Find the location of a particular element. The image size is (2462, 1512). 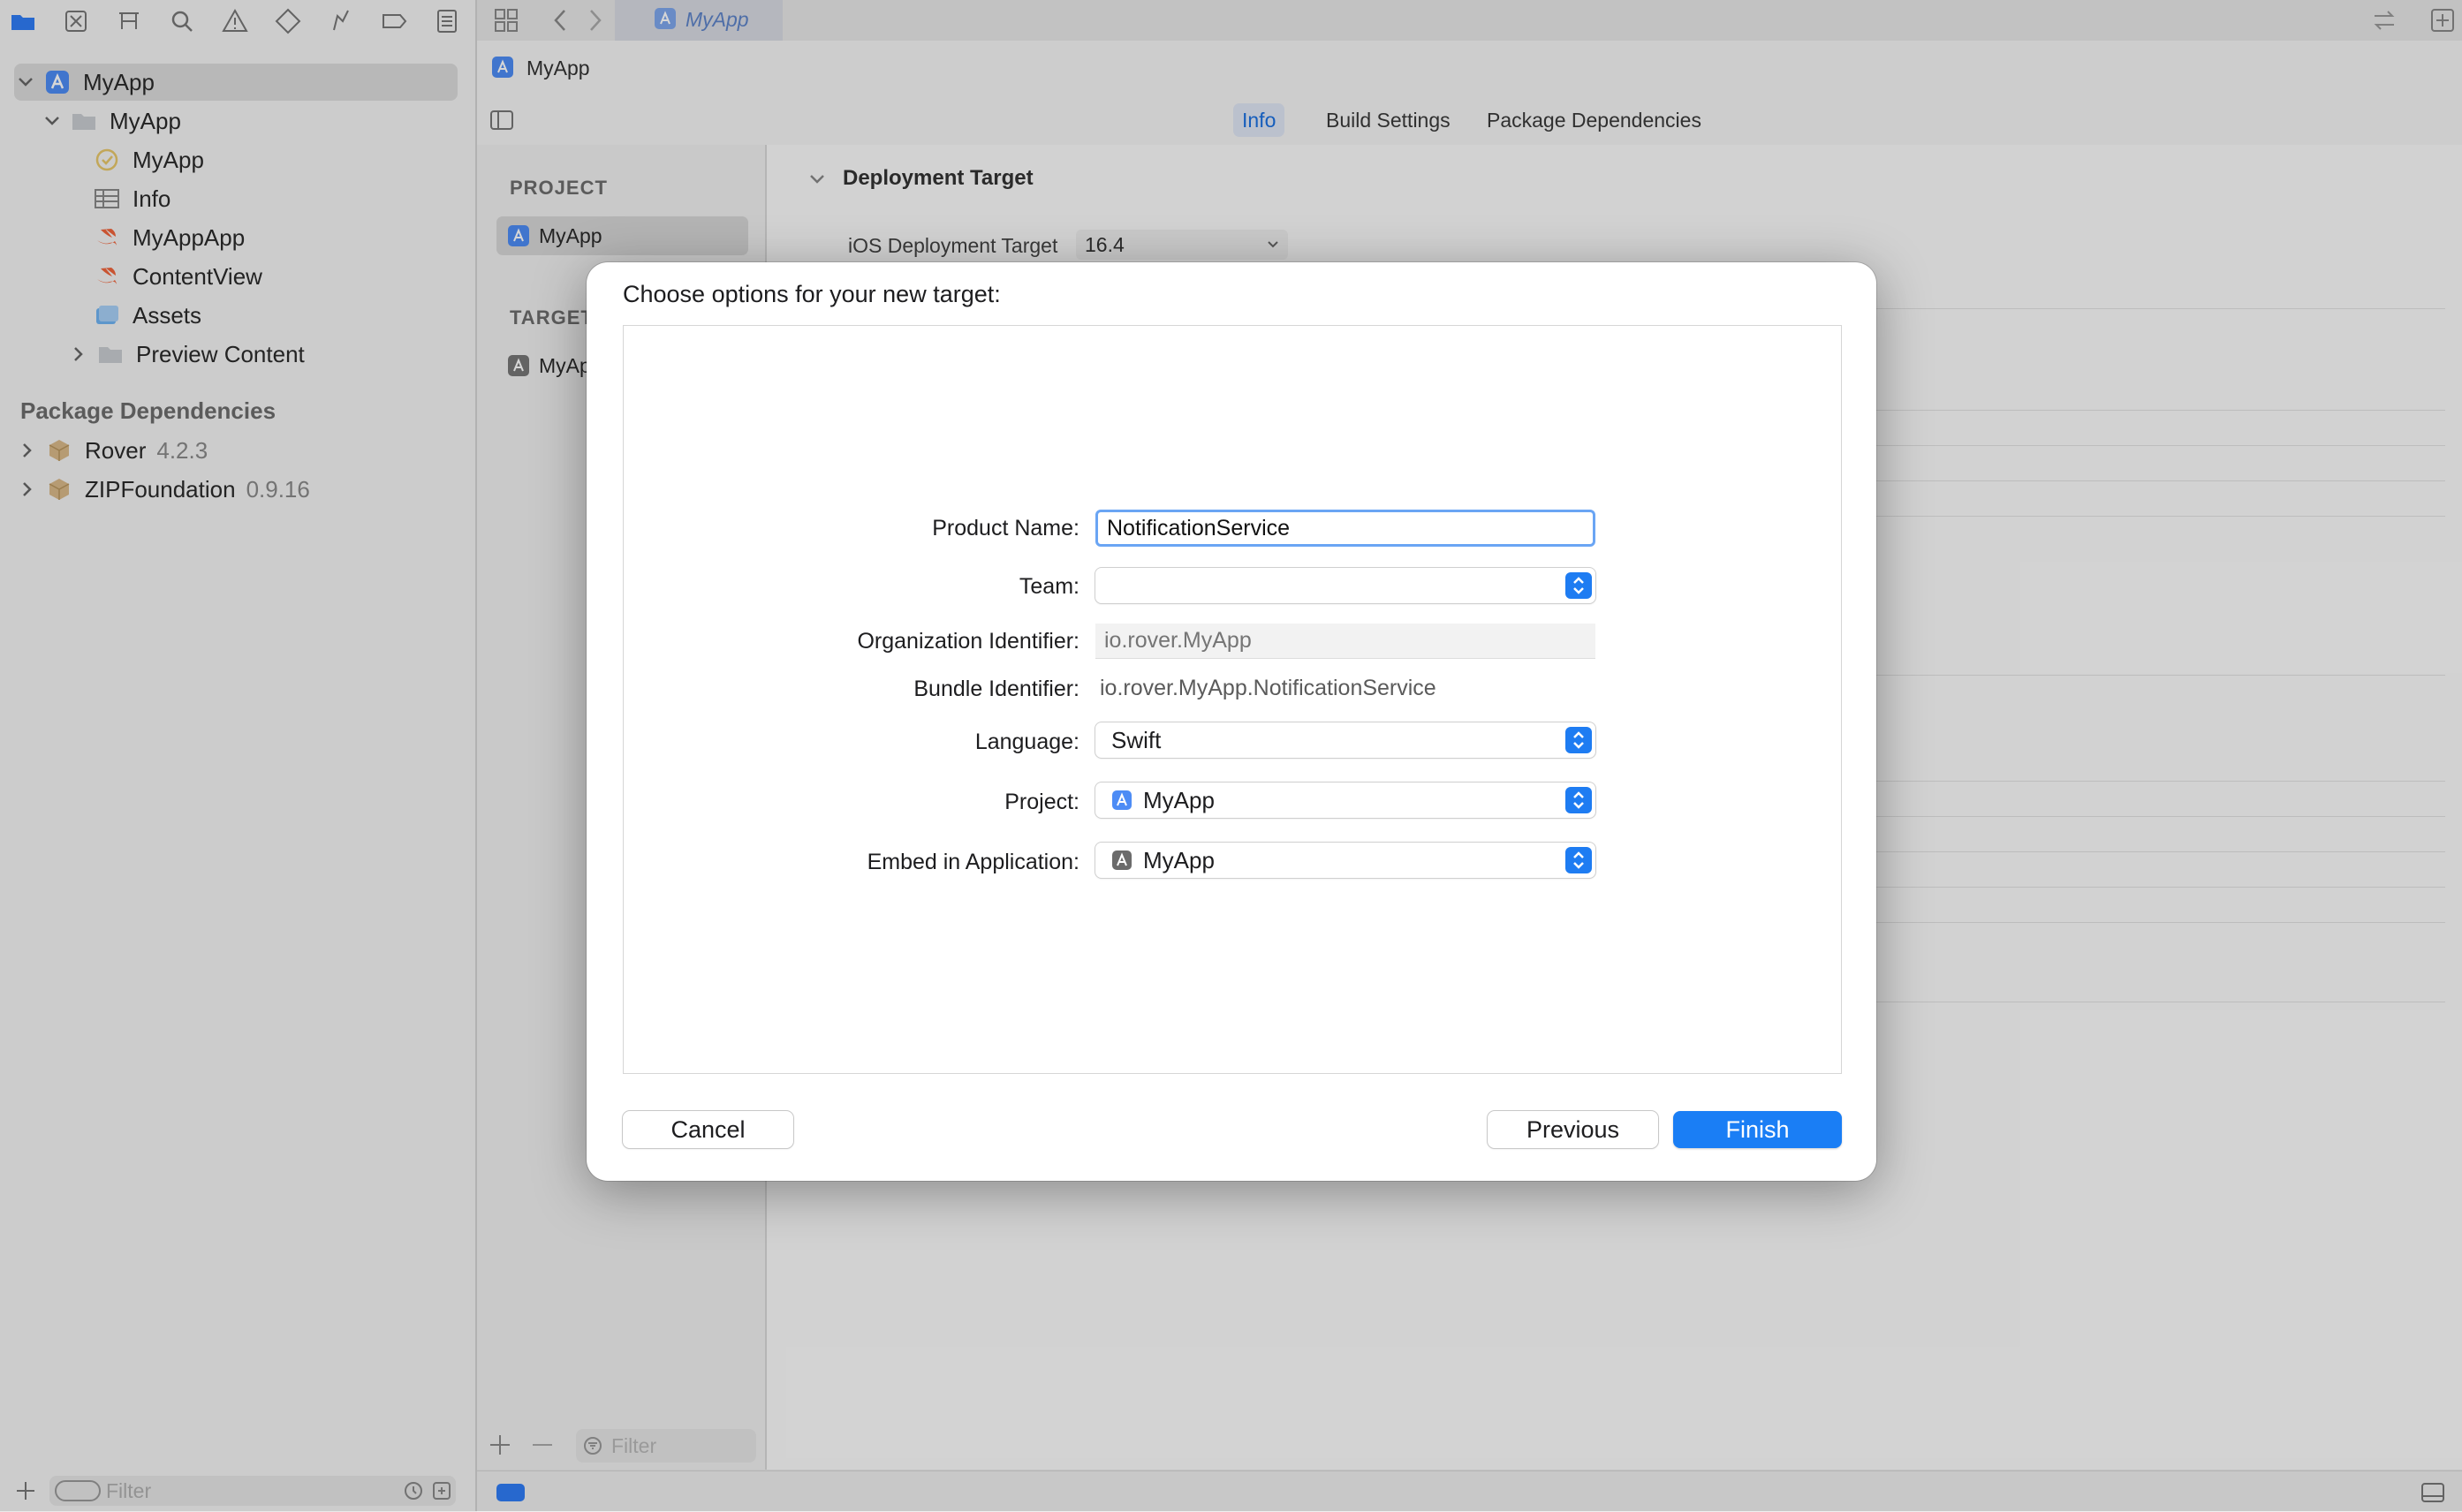

previous-button: Previous is located at coordinates (1573, 1129).